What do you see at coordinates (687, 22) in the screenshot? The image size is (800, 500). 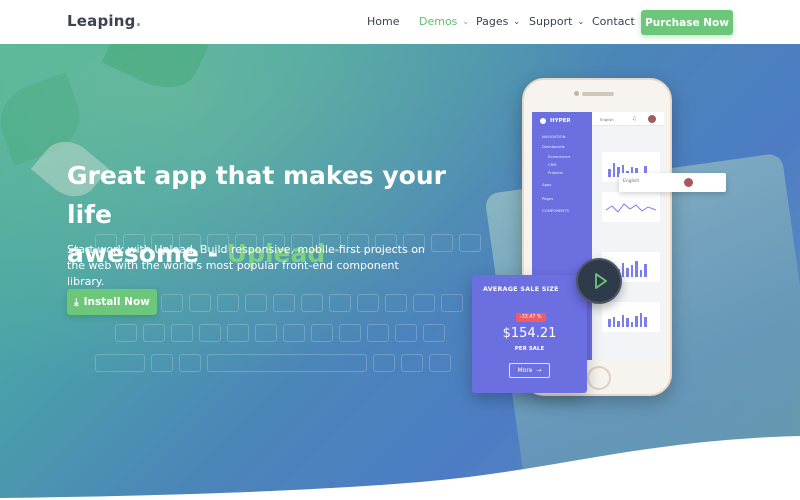 I see `purchase-now-button: Purchase Now` at bounding box center [687, 22].